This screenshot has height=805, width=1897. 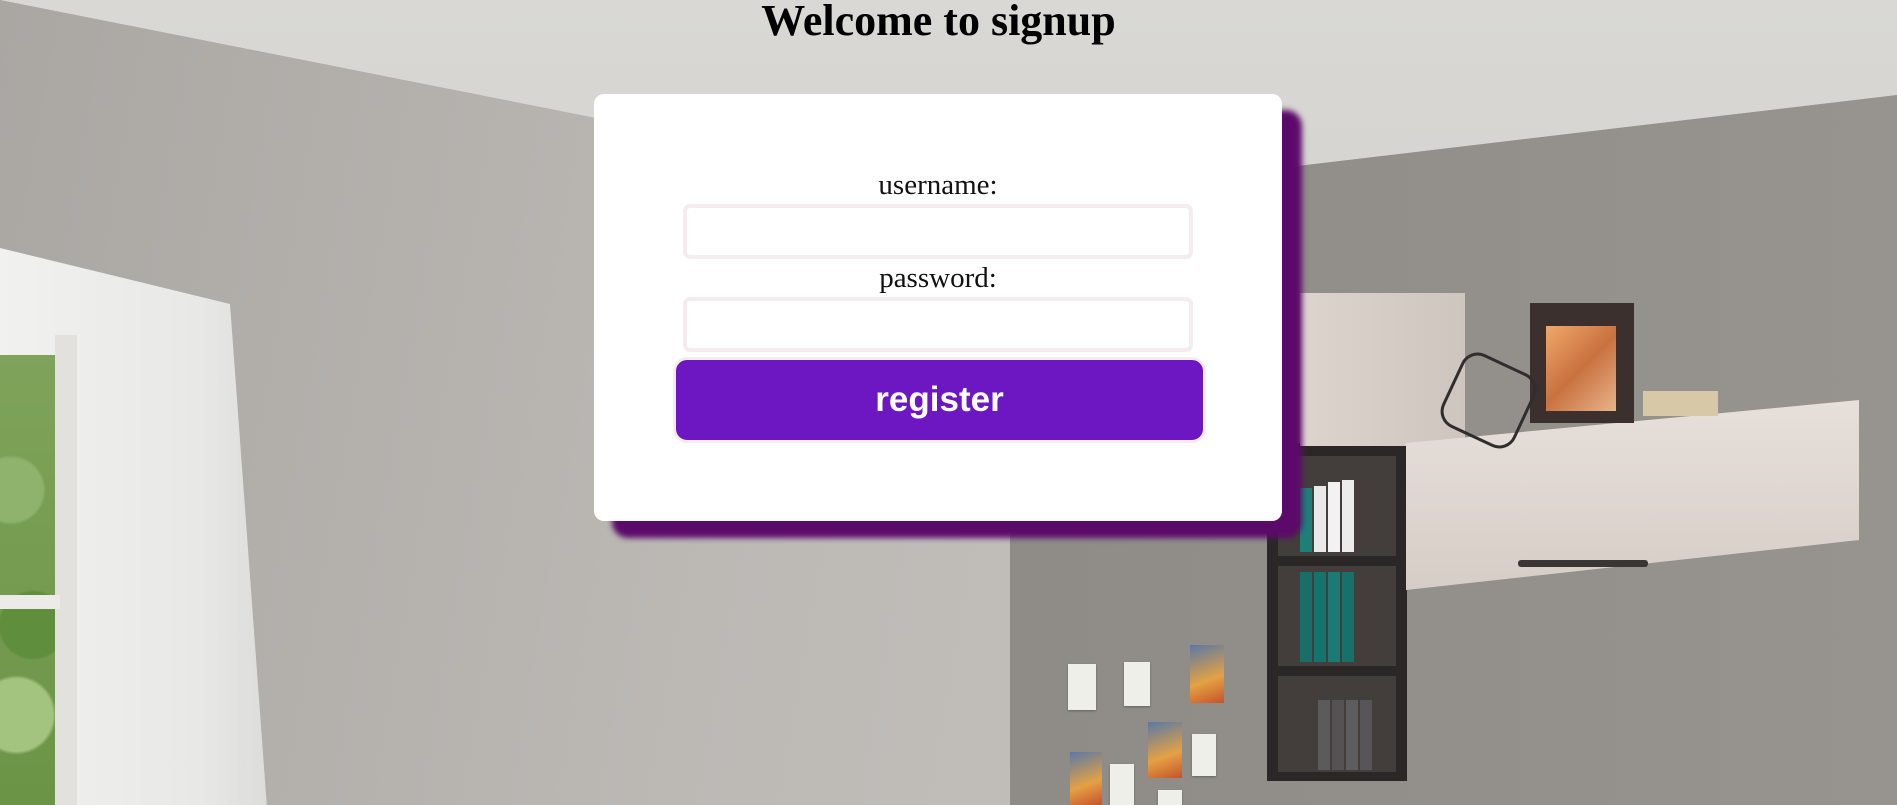 I want to click on register-button: register, so click(x=939, y=400).